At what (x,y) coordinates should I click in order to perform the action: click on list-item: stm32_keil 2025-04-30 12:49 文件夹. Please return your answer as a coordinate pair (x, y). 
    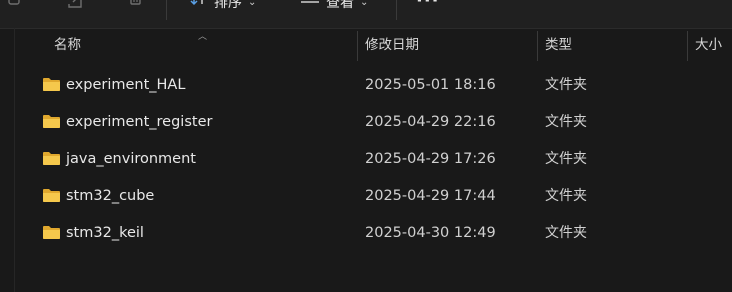
    Looking at the image, I should click on (366, 233).